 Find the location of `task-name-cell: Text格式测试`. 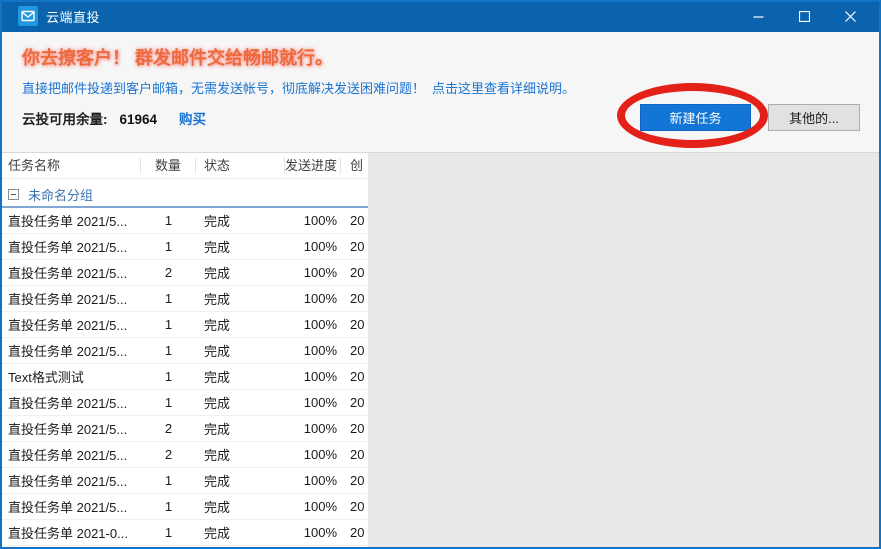

task-name-cell: Text格式测试 is located at coordinates (46, 377).